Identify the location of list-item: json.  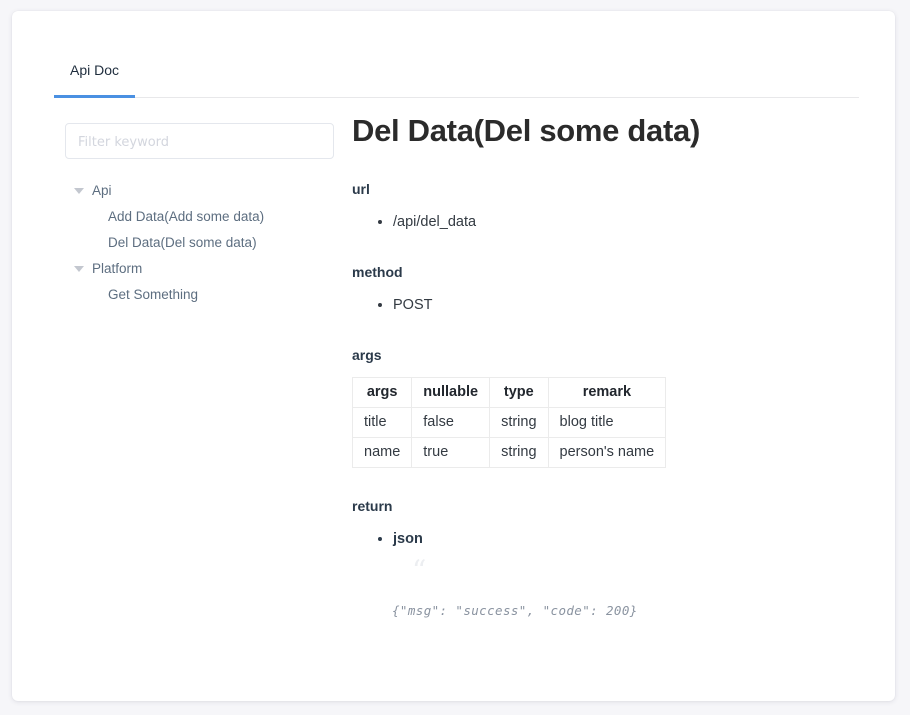
(629, 539).